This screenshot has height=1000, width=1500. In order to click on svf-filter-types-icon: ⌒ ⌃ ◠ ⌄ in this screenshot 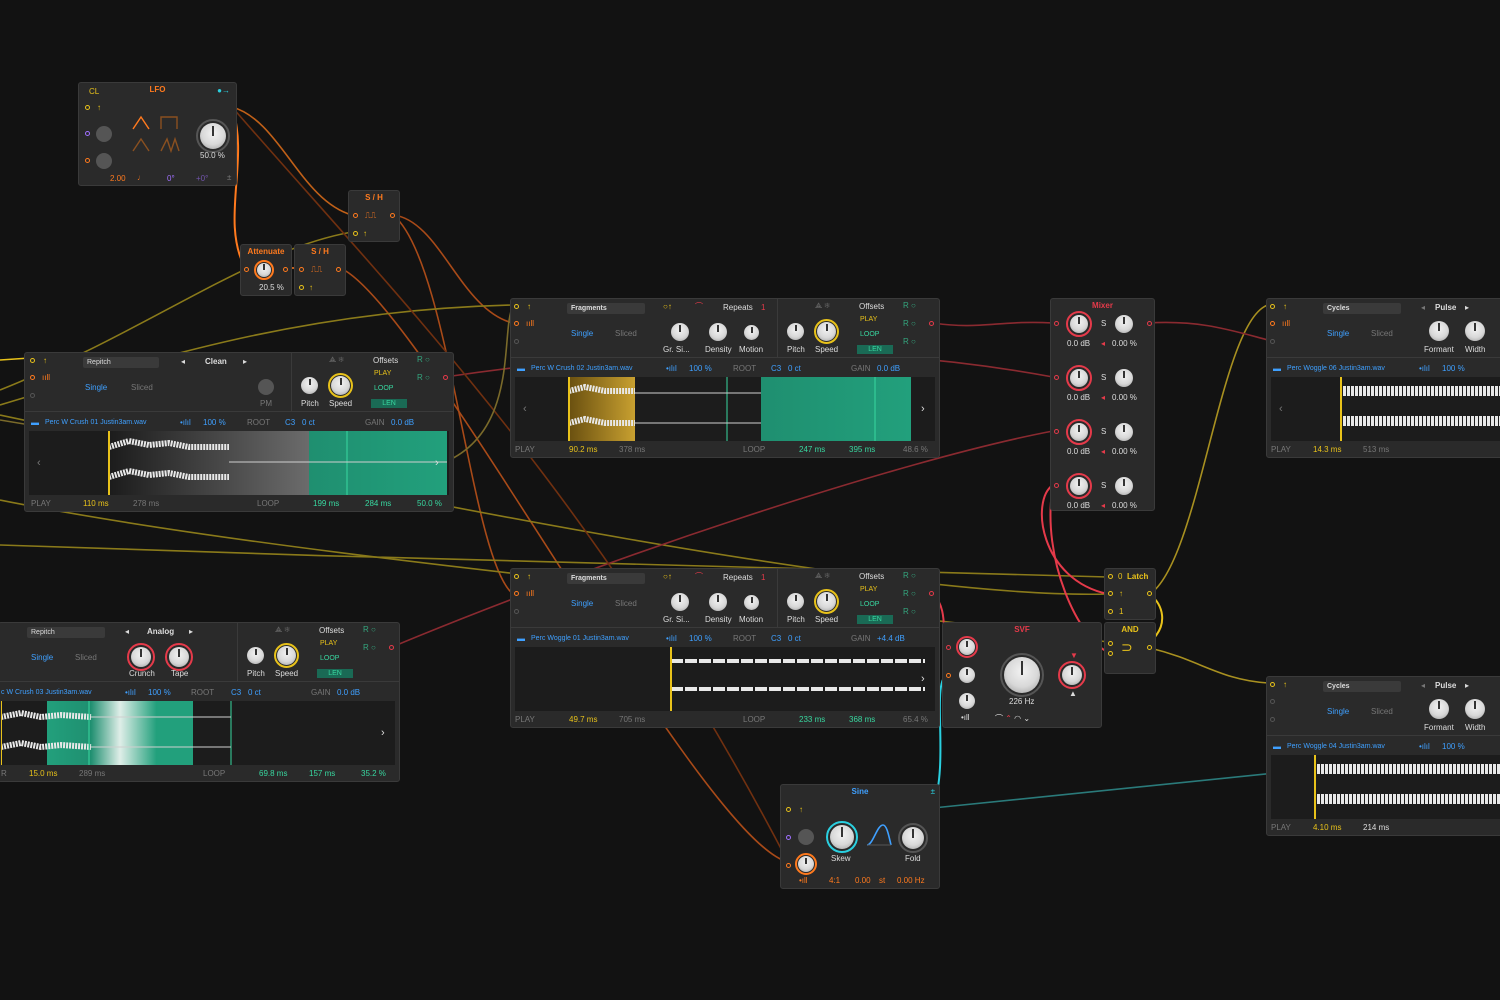, I will do `click(1012, 718)`.